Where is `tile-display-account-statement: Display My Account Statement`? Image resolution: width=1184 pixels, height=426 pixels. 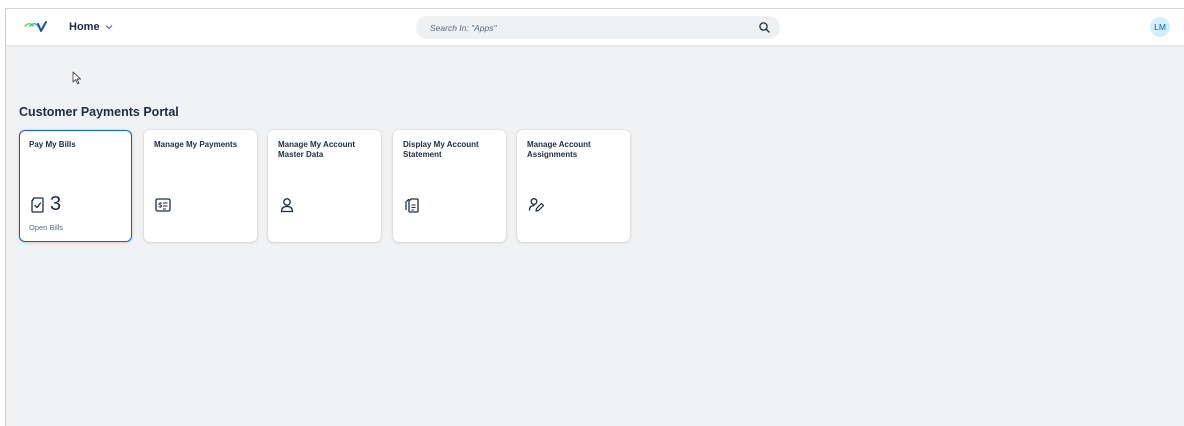 tile-display-account-statement: Display My Account Statement is located at coordinates (449, 186).